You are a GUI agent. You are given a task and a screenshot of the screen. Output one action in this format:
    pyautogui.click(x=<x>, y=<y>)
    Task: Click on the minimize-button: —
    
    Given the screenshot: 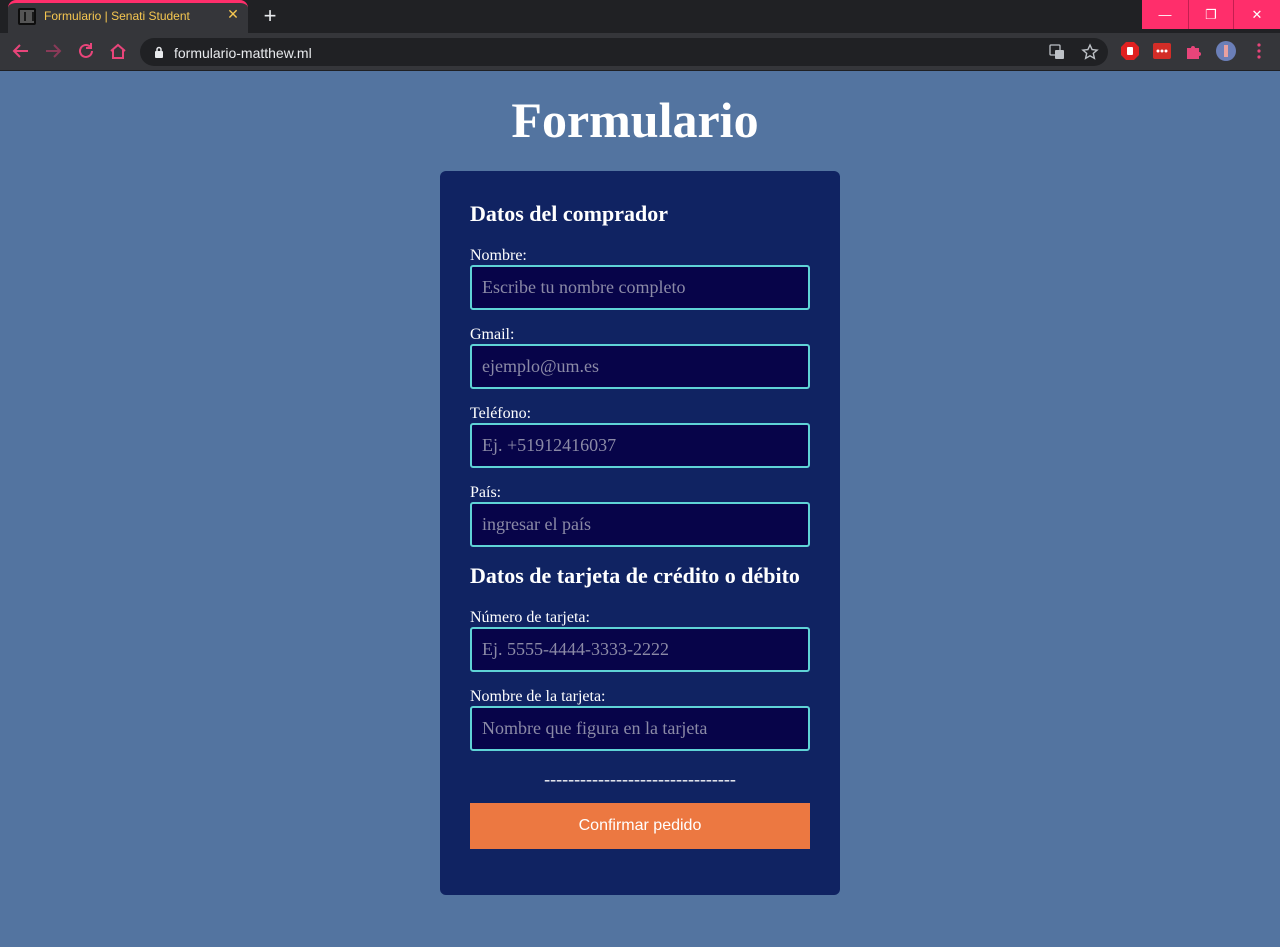 What is the action you would take?
    pyautogui.click(x=1165, y=14)
    